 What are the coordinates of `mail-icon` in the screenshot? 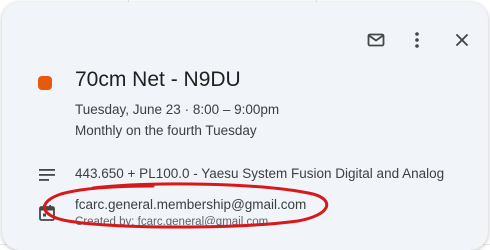 It's located at (376, 40).